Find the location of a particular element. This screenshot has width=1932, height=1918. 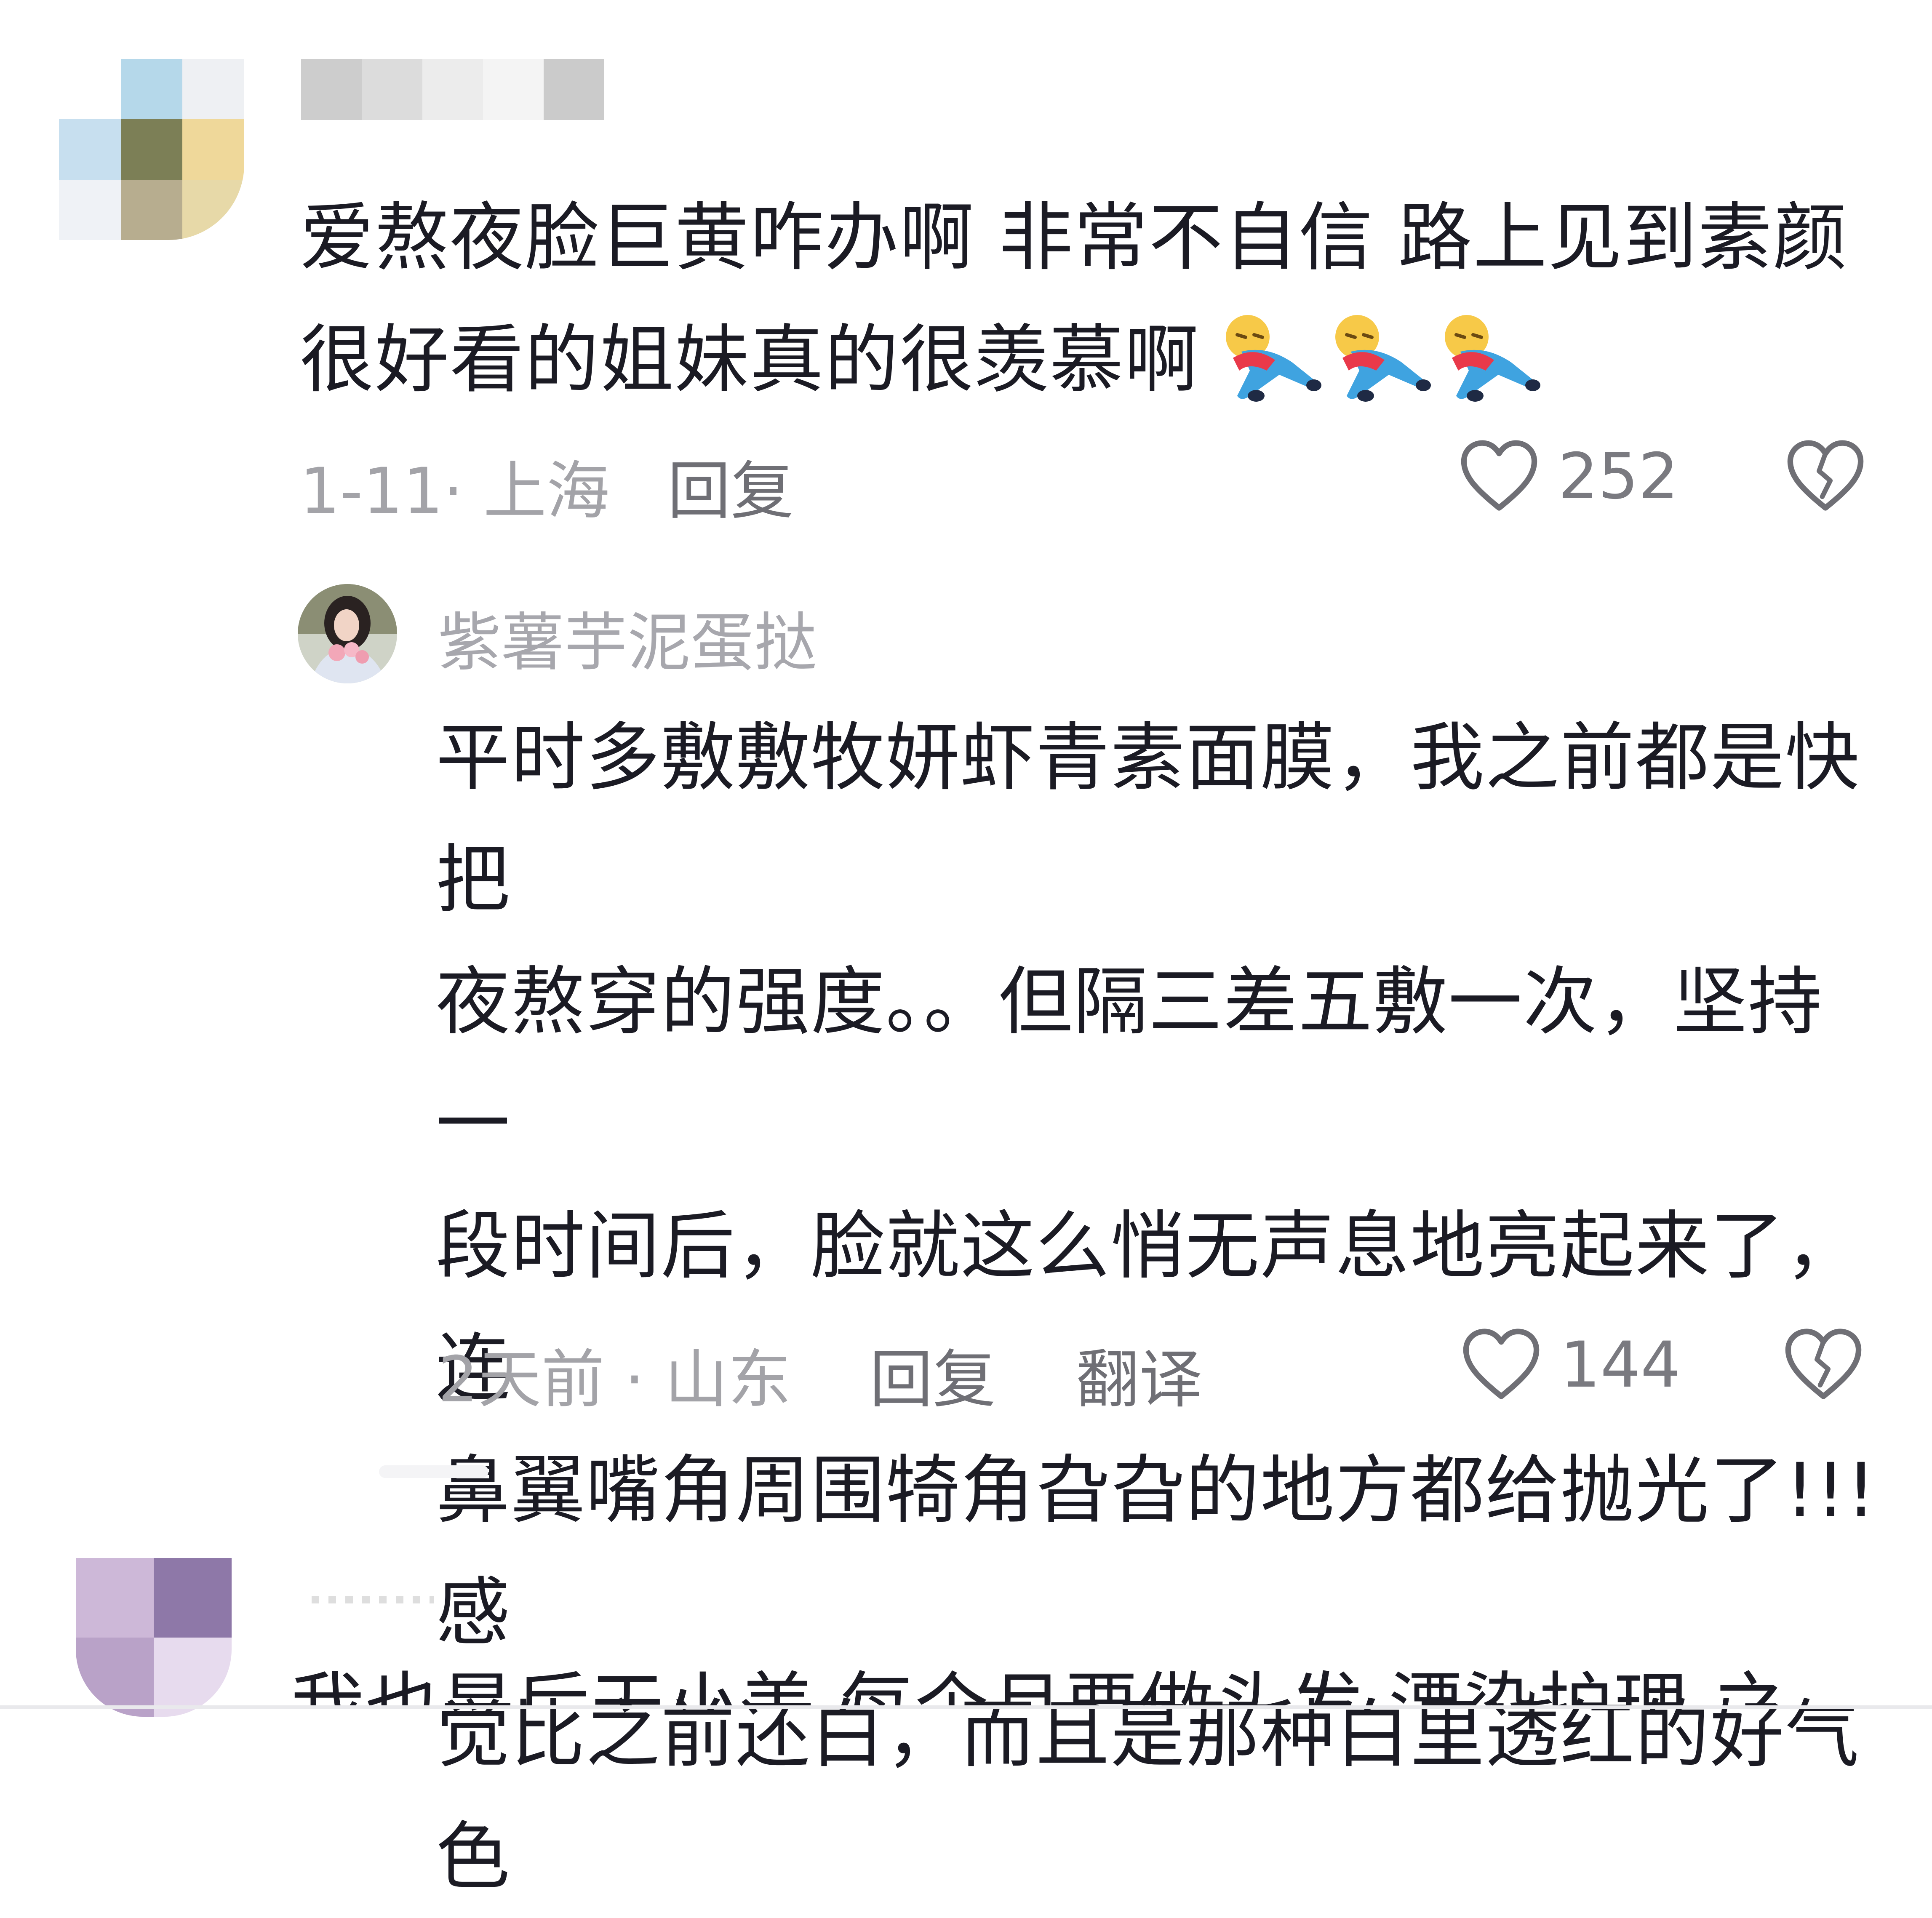

like-count: 144 is located at coordinates (1620, 1365).